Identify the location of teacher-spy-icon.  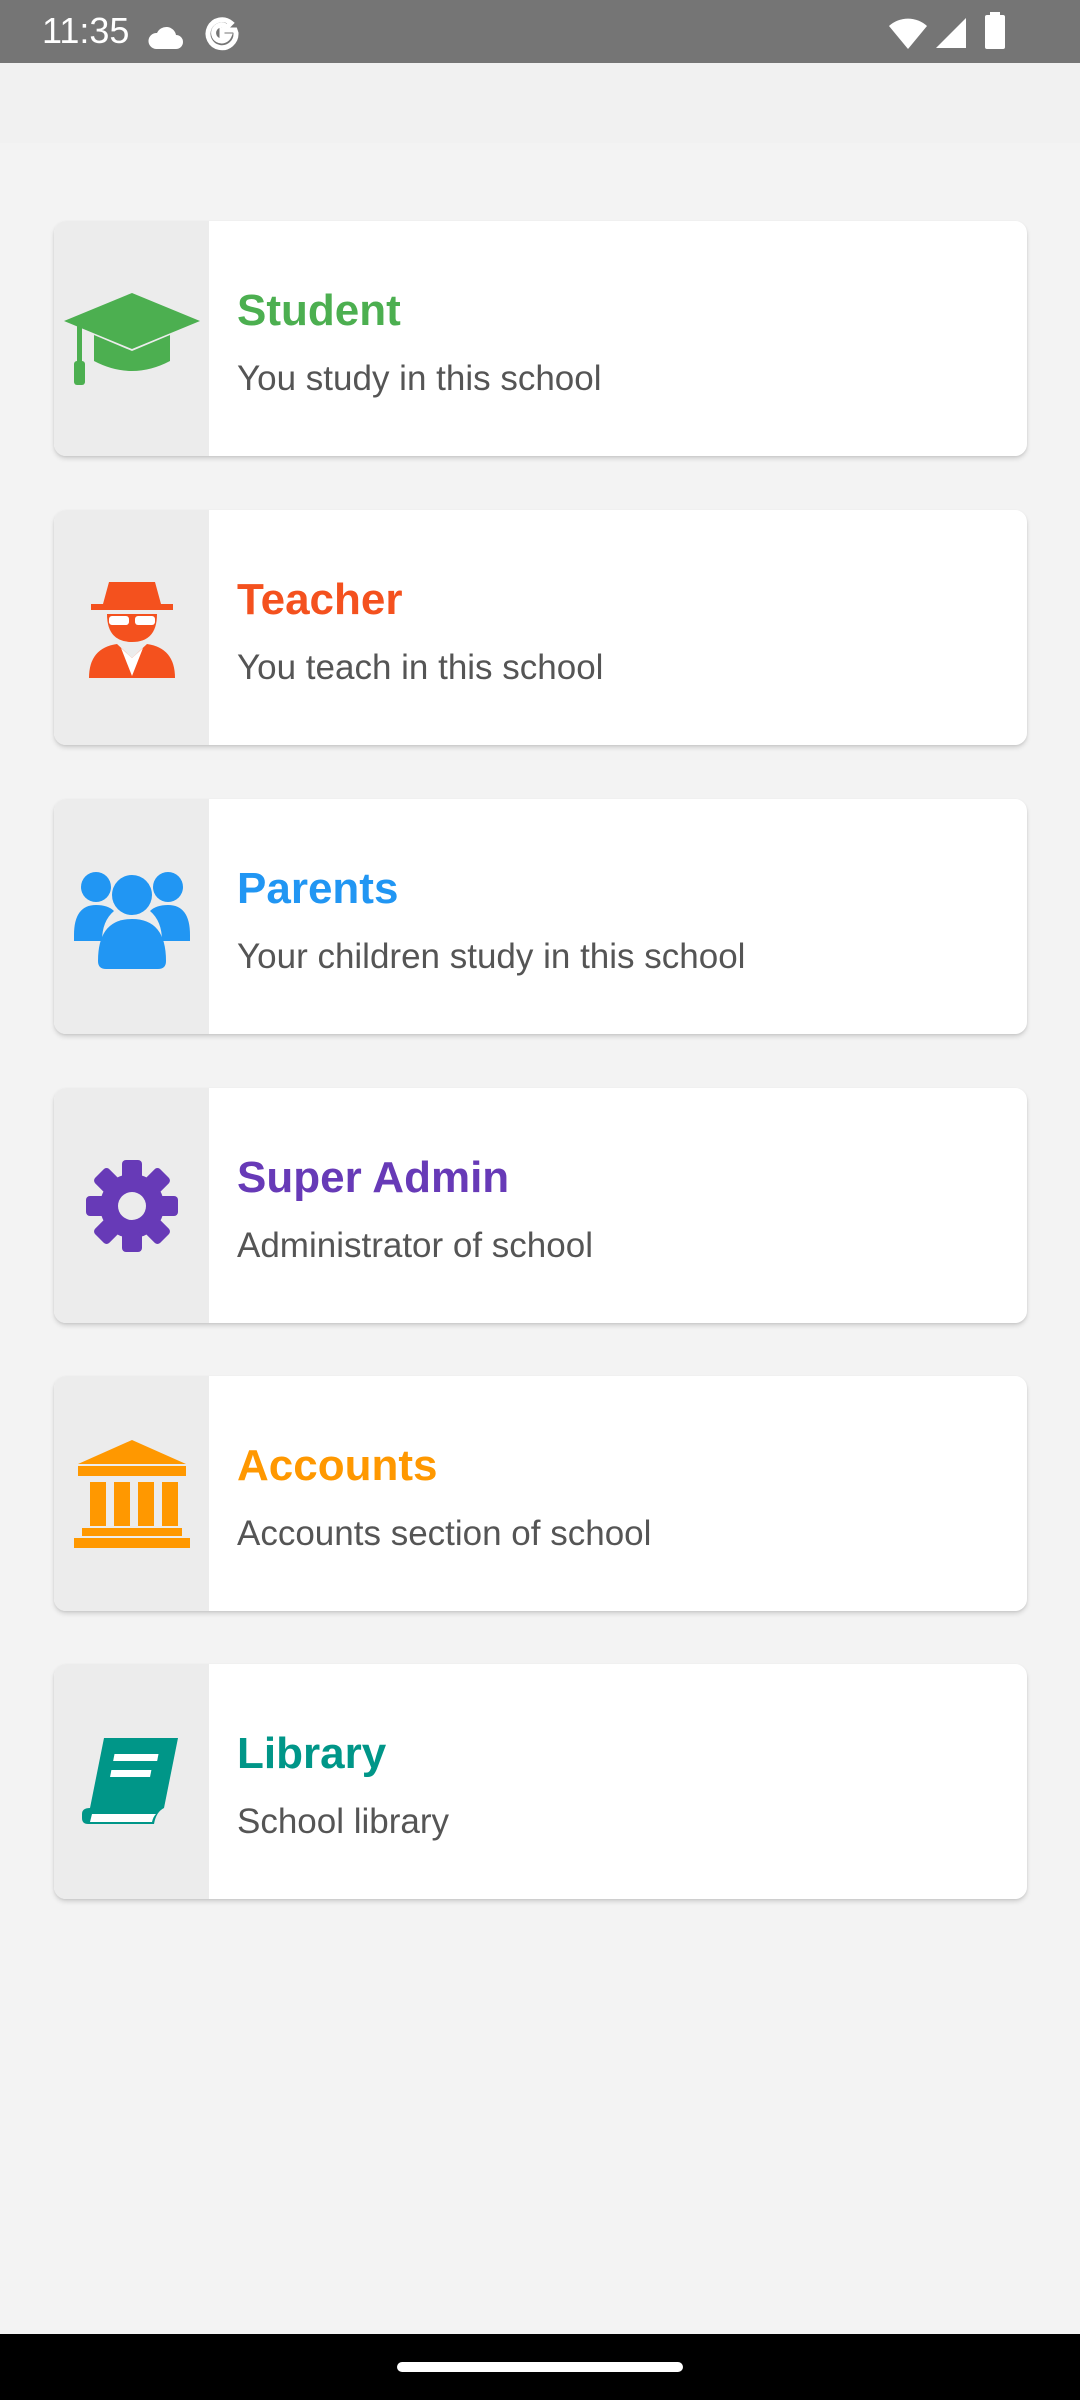
(131, 629).